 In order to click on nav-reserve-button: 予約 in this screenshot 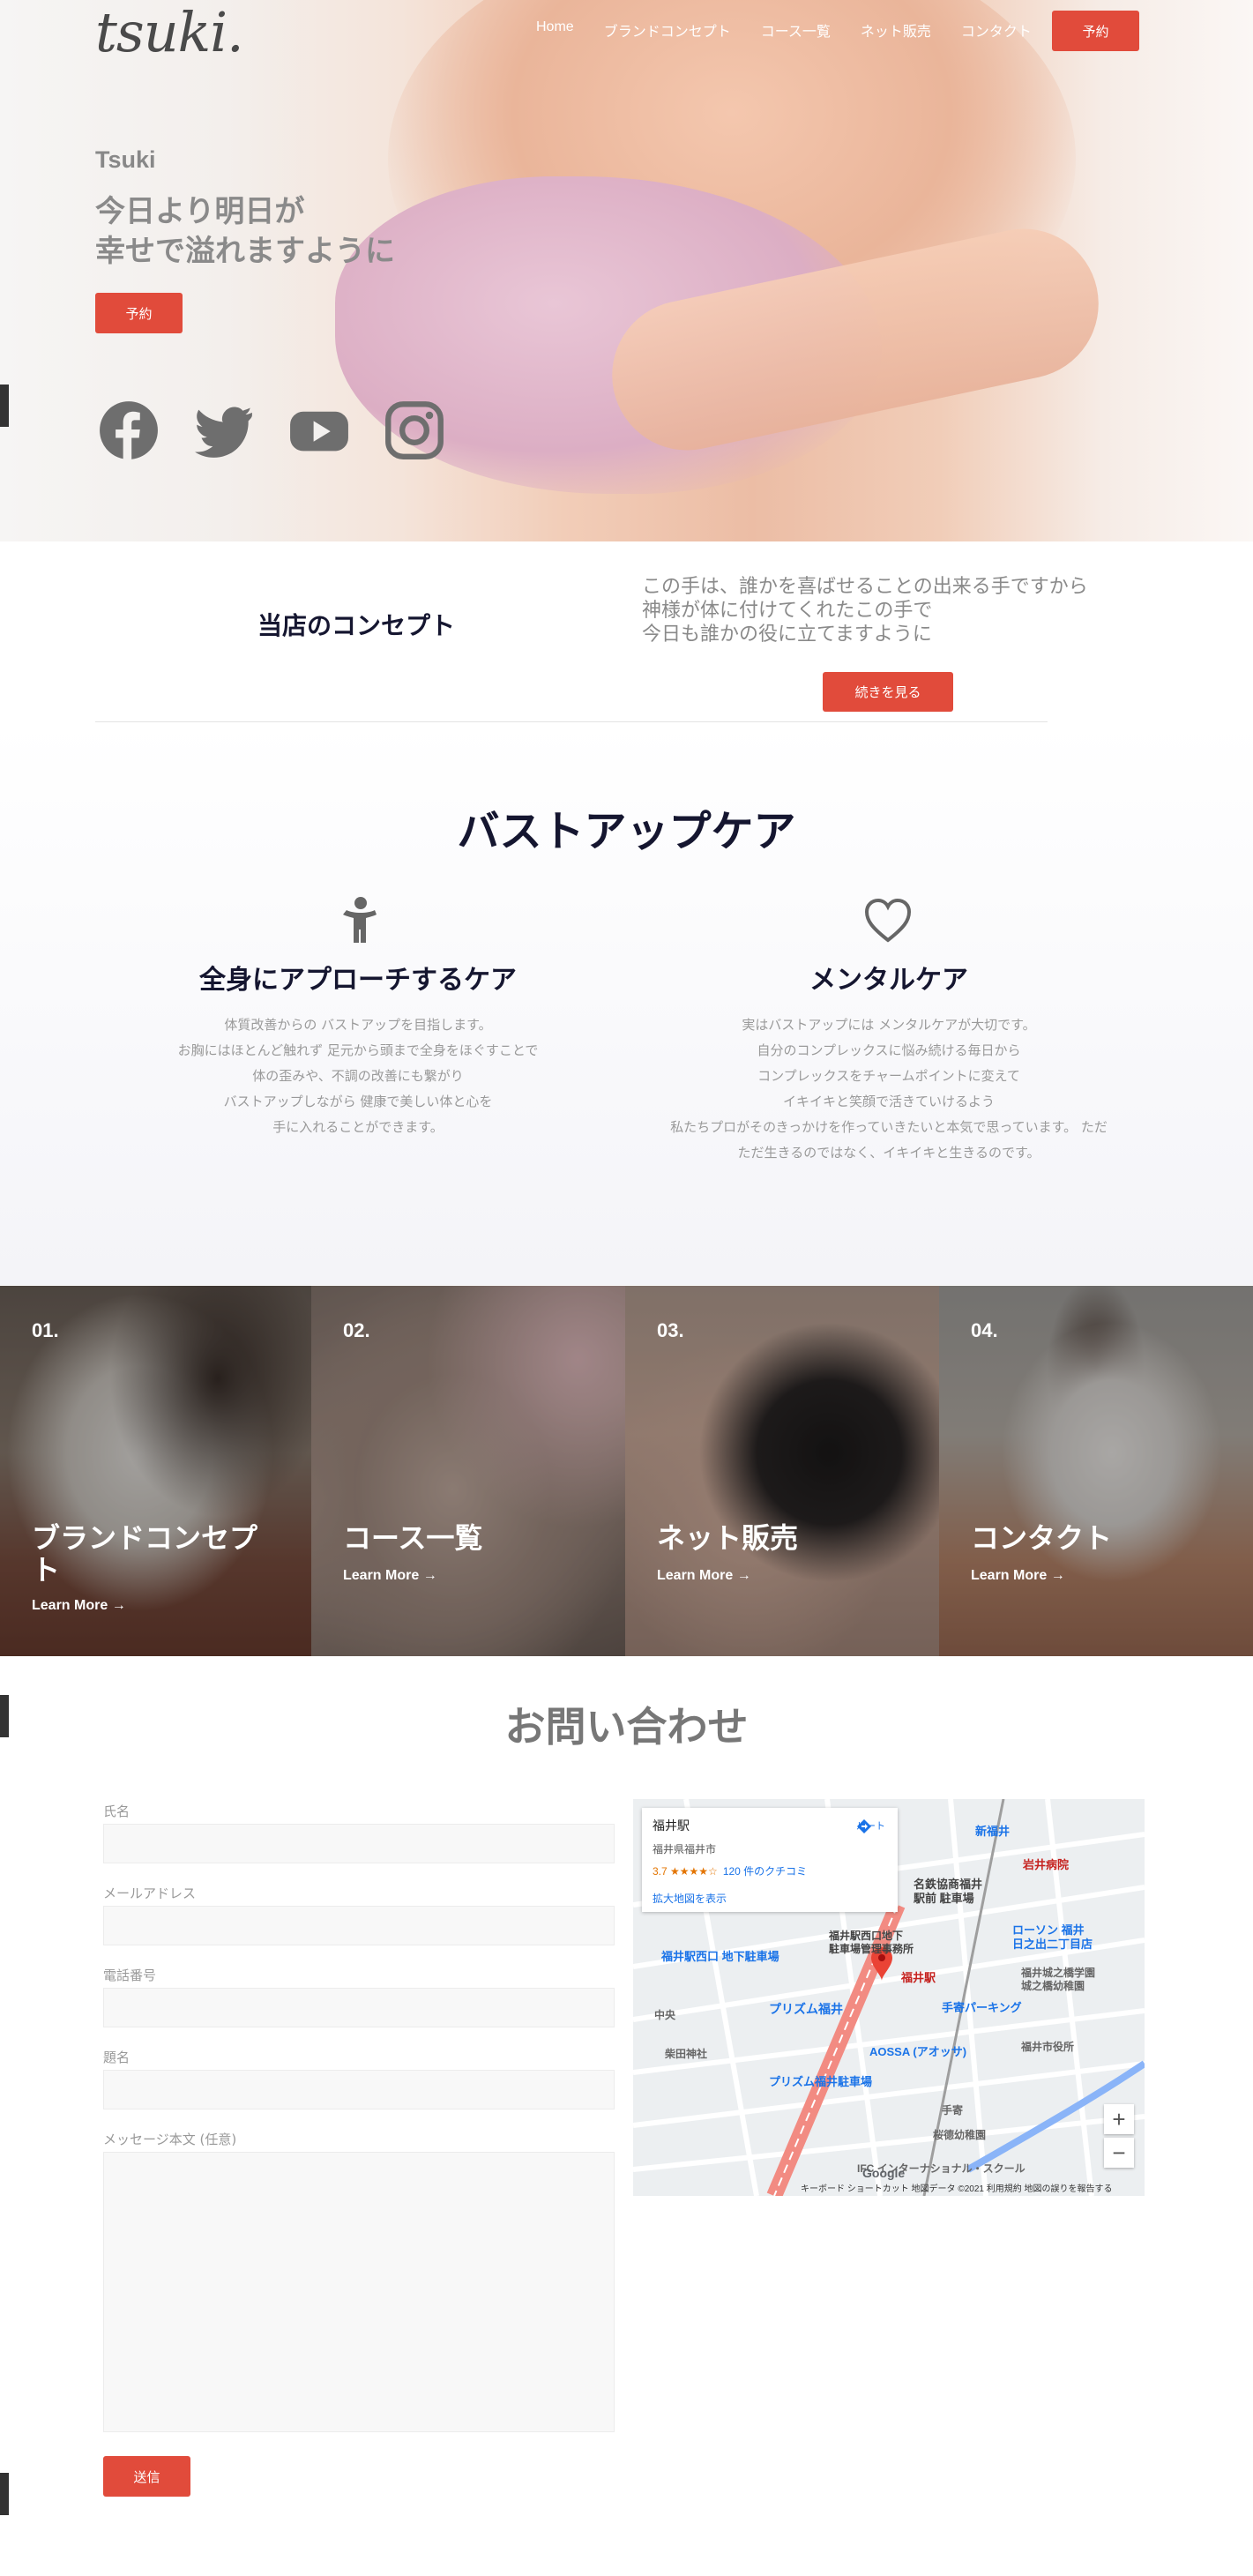, I will do `click(1095, 31)`.